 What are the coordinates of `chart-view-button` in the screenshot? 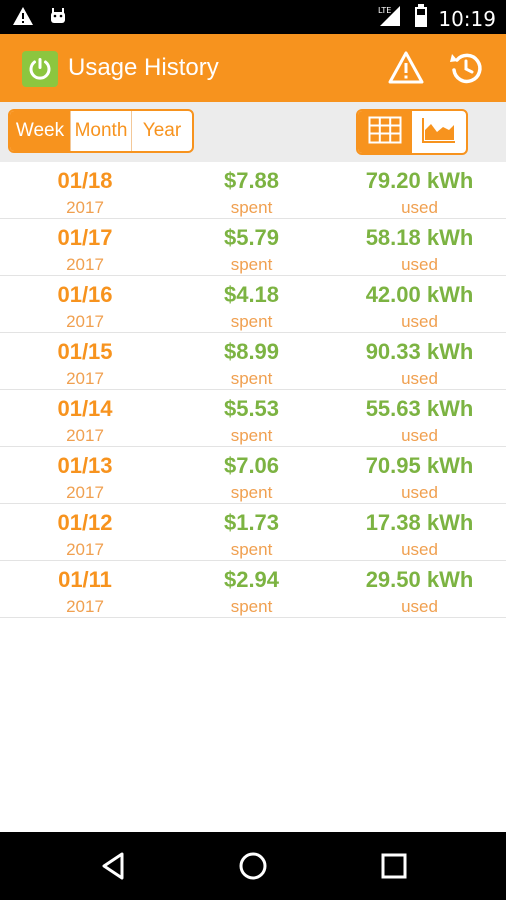 It's located at (439, 132).